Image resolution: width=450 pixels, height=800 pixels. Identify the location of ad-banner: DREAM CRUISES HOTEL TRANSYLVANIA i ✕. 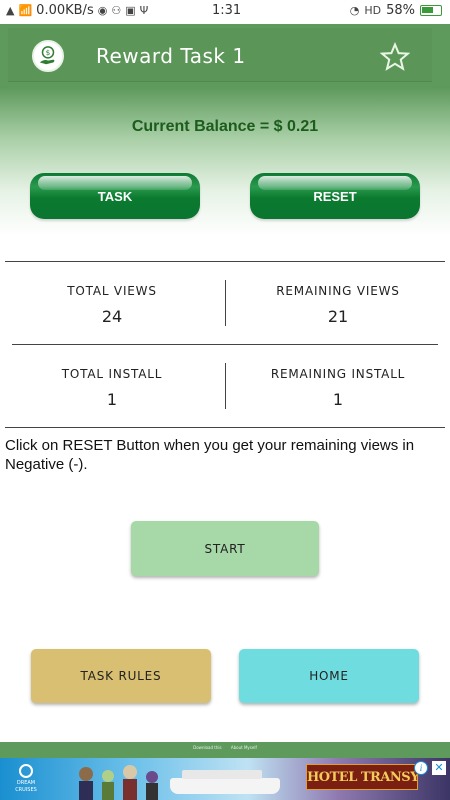
(225, 779).